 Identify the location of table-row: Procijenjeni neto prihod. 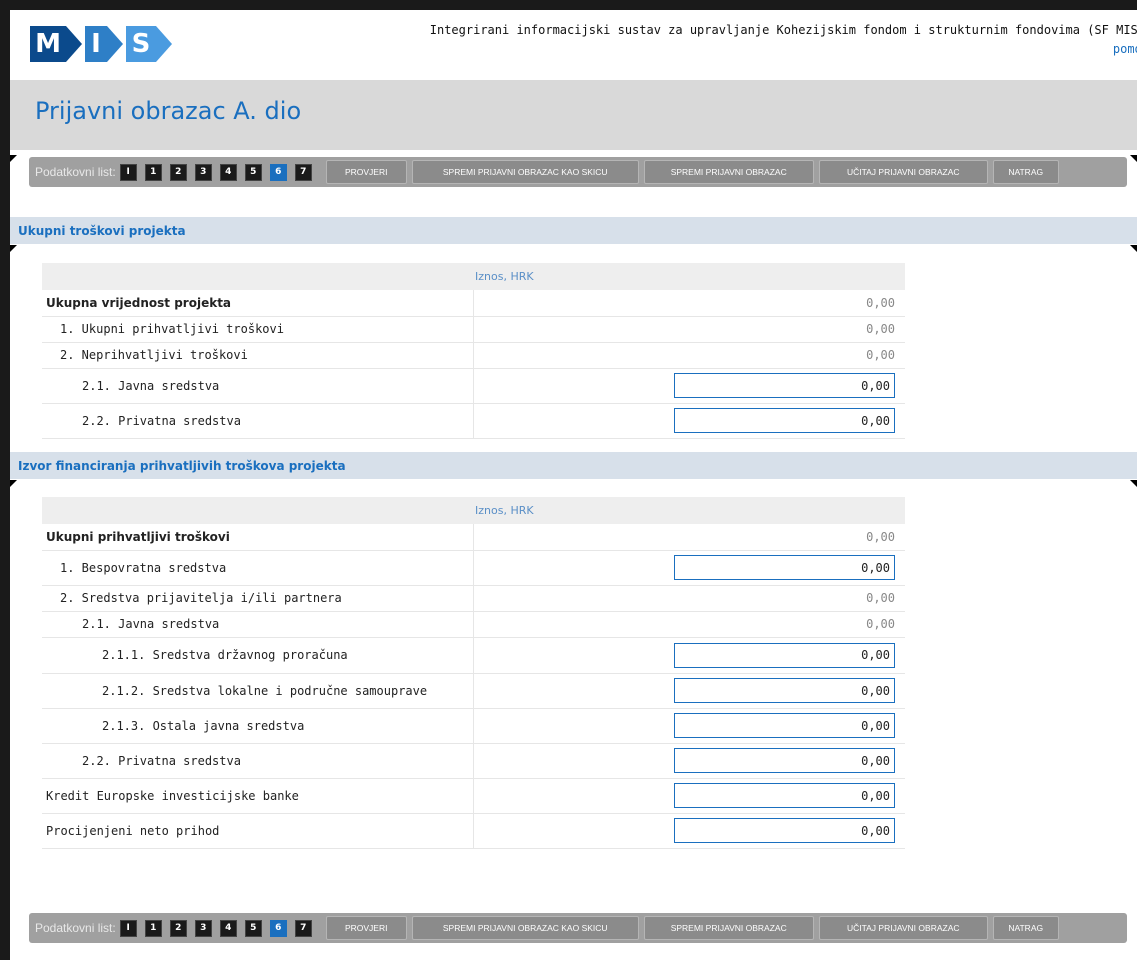
(473, 831).